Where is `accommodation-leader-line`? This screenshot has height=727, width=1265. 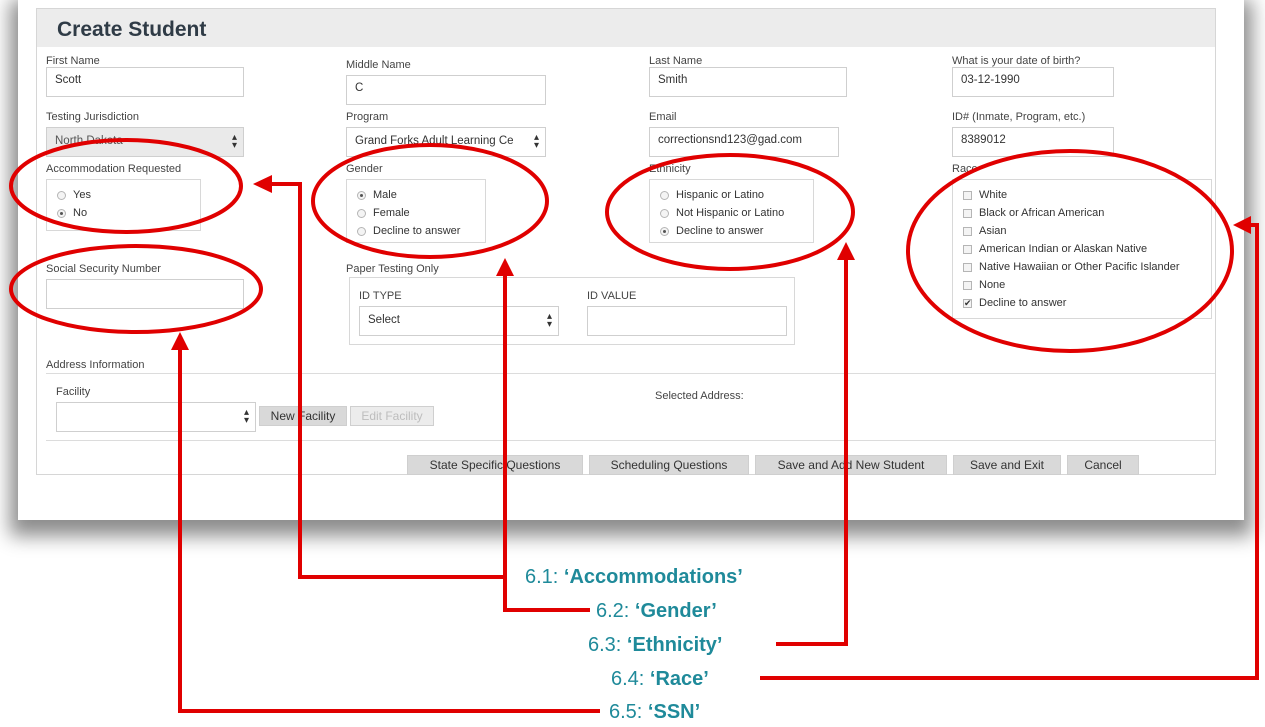
accommodation-leader-line is located at coordinates (387, 380).